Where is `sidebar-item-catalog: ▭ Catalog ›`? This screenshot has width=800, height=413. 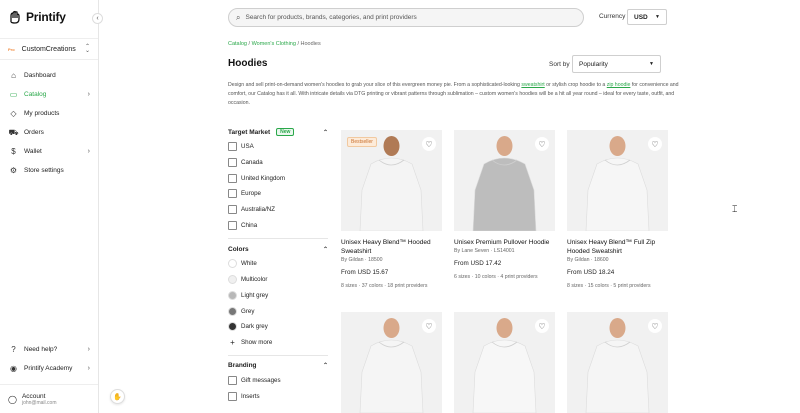
sidebar-item-catalog: ▭ Catalog › is located at coordinates (49, 94).